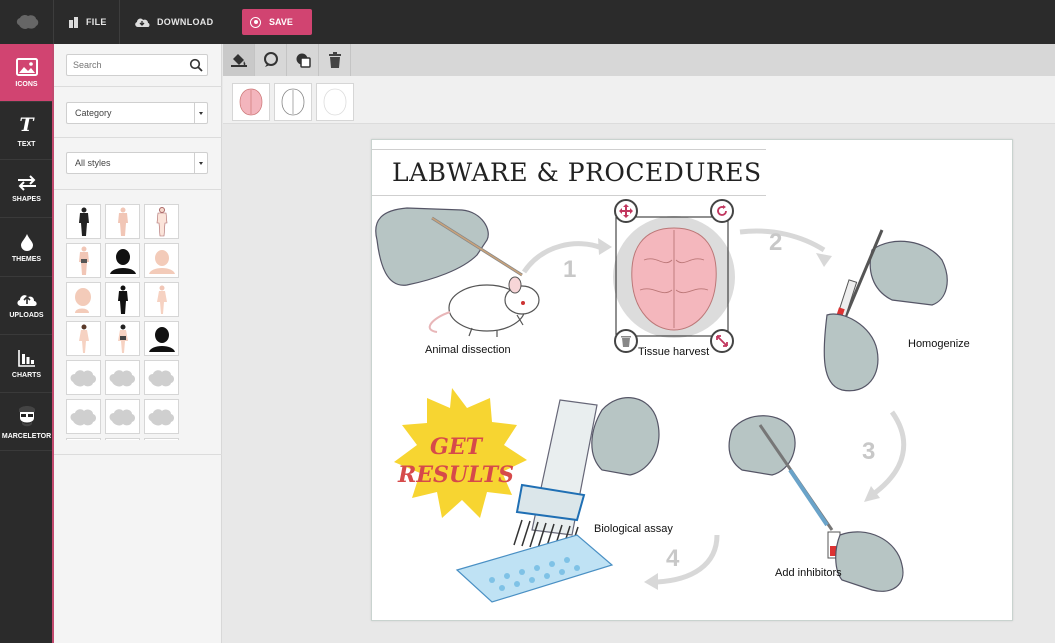  I want to click on get-results-text: GET RESULTS, so click(456, 461).